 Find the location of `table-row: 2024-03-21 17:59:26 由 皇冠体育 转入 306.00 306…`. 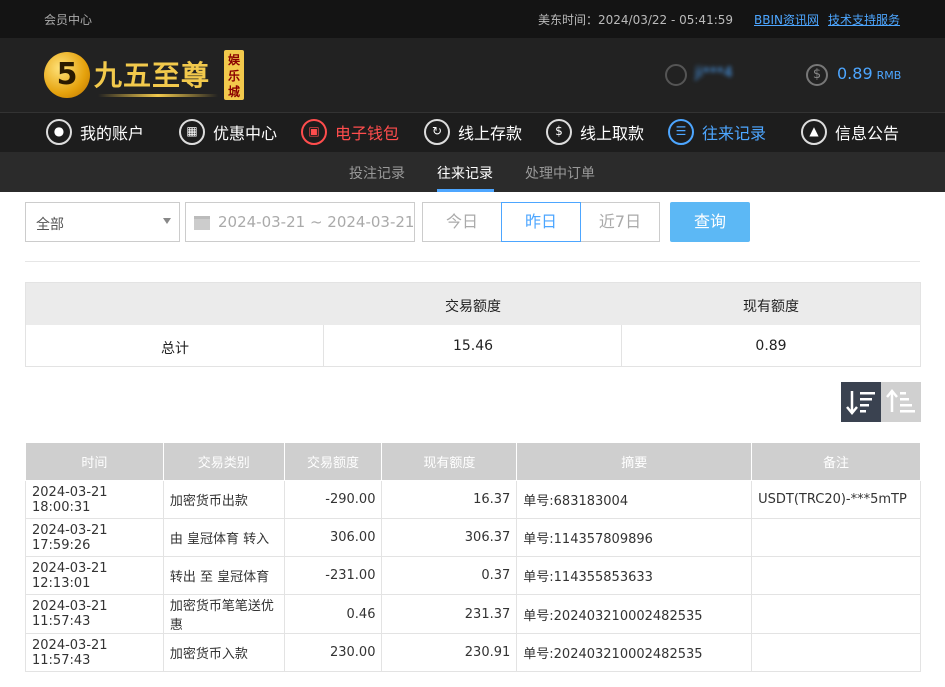

table-row: 2024-03-21 17:59:26 由 皇冠体育 转入 306.00 306… is located at coordinates (473, 537).